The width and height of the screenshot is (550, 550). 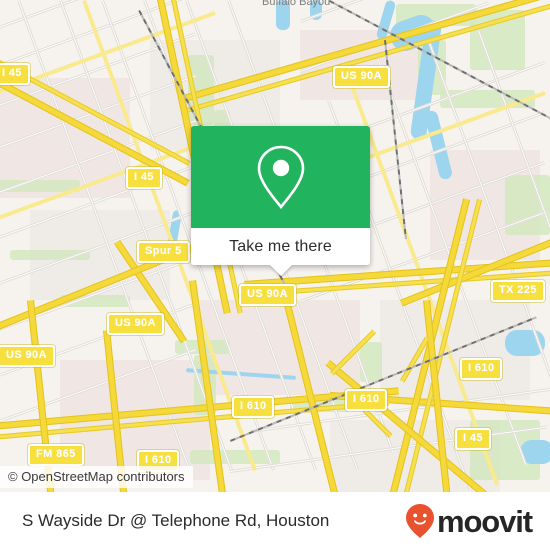 What do you see at coordinates (518, 291) in the screenshot?
I see `road-shield: TX 225` at bounding box center [518, 291].